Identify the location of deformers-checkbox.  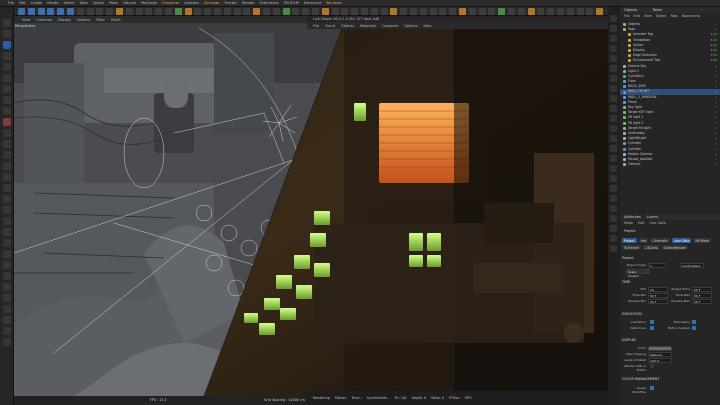
(652, 328).